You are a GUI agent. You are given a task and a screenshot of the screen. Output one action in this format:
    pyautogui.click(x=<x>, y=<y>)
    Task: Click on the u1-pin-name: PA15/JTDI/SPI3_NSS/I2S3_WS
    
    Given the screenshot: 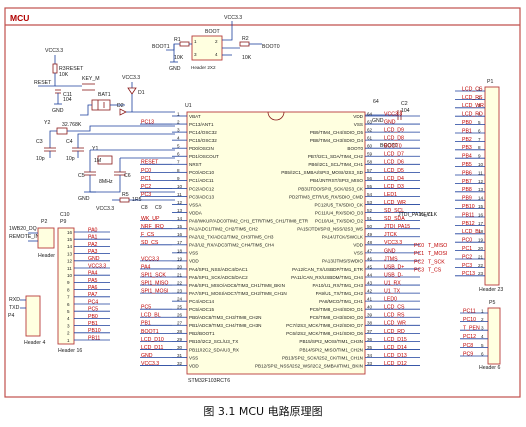 What is the action you would take?
    pyautogui.click(x=330, y=229)
    